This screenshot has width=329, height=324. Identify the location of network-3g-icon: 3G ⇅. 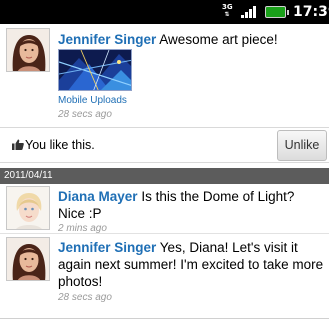
(227, 10).